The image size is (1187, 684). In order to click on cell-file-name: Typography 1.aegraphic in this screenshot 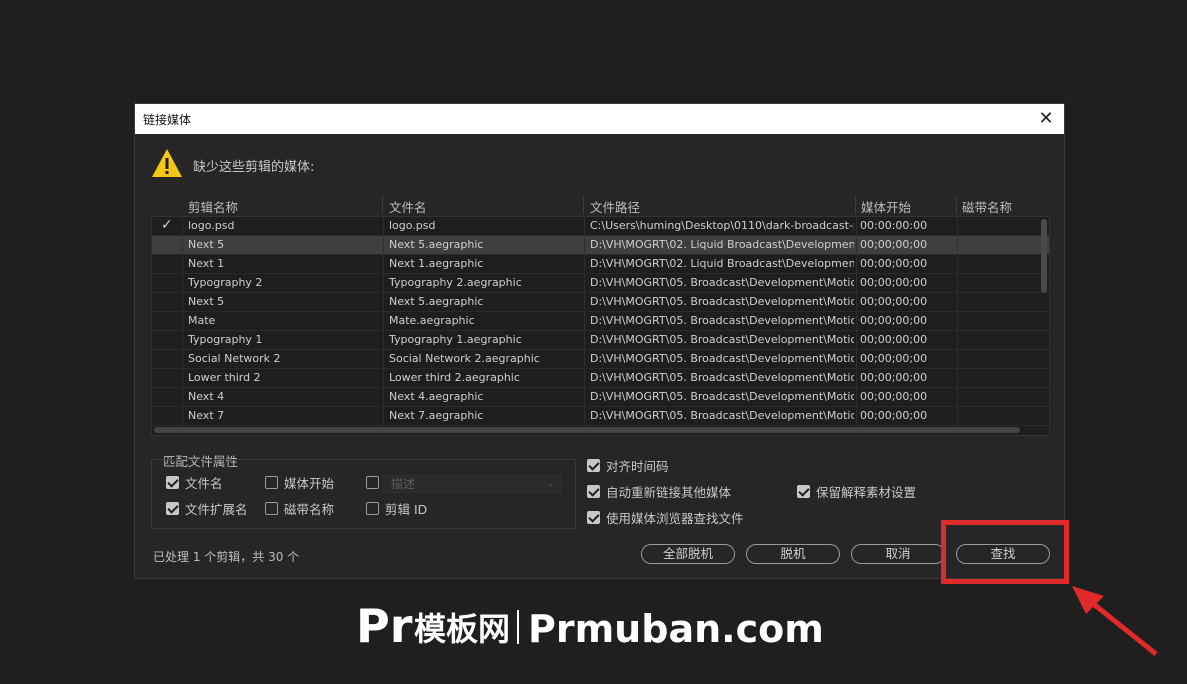, I will do `click(455, 339)`.